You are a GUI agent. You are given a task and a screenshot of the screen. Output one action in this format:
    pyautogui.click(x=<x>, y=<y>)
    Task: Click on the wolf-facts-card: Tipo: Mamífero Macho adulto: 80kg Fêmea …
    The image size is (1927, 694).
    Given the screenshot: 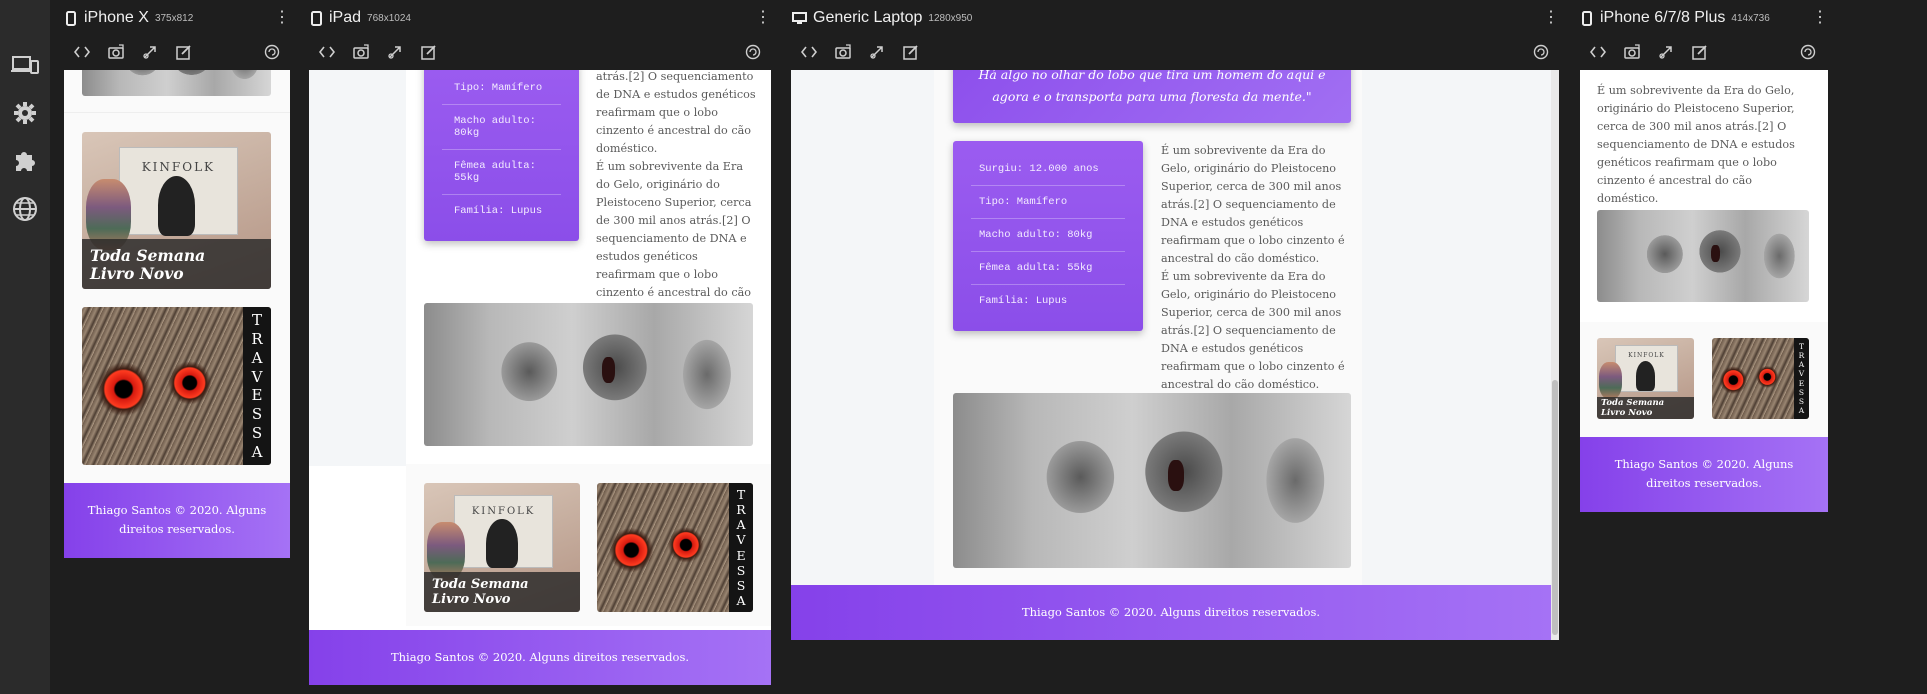 What is the action you would take?
    pyautogui.click(x=501, y=155)
    